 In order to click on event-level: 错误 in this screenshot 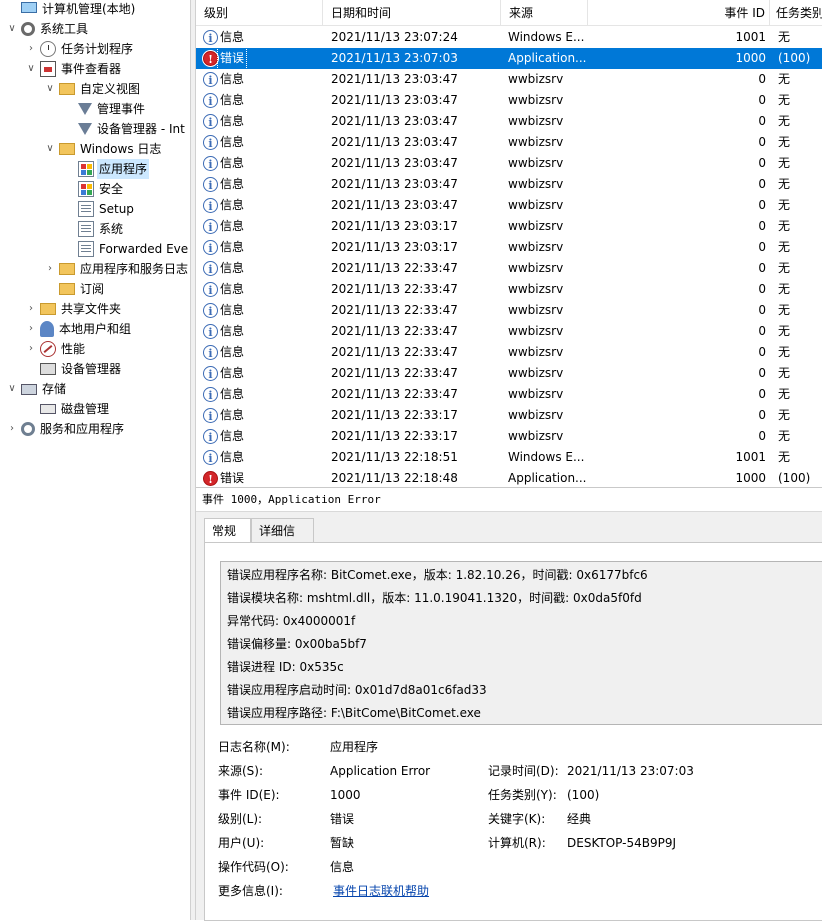, I will do `click(232, 58)`.